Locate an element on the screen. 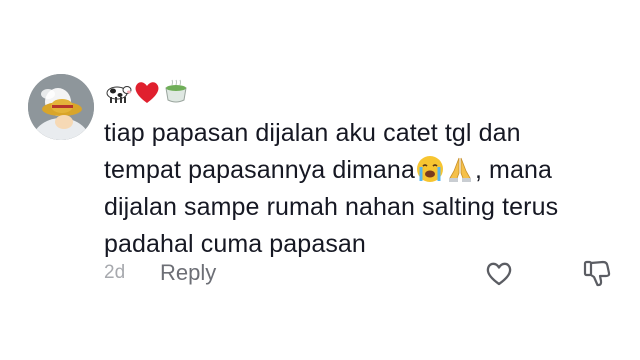 This screenshot has height=360, width=640. heart-outline-icon is located at coordinates (499, 274).